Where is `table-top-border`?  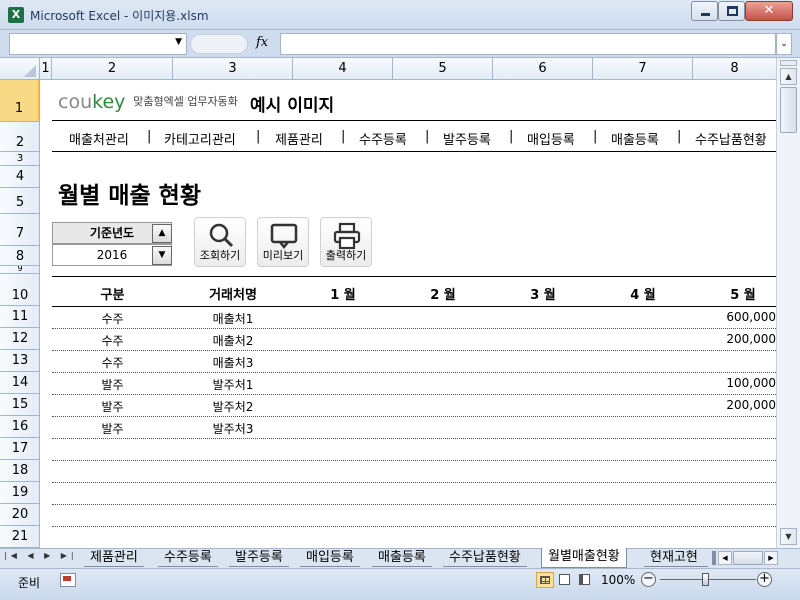 table-top-border is located at coordinates (414, 276).